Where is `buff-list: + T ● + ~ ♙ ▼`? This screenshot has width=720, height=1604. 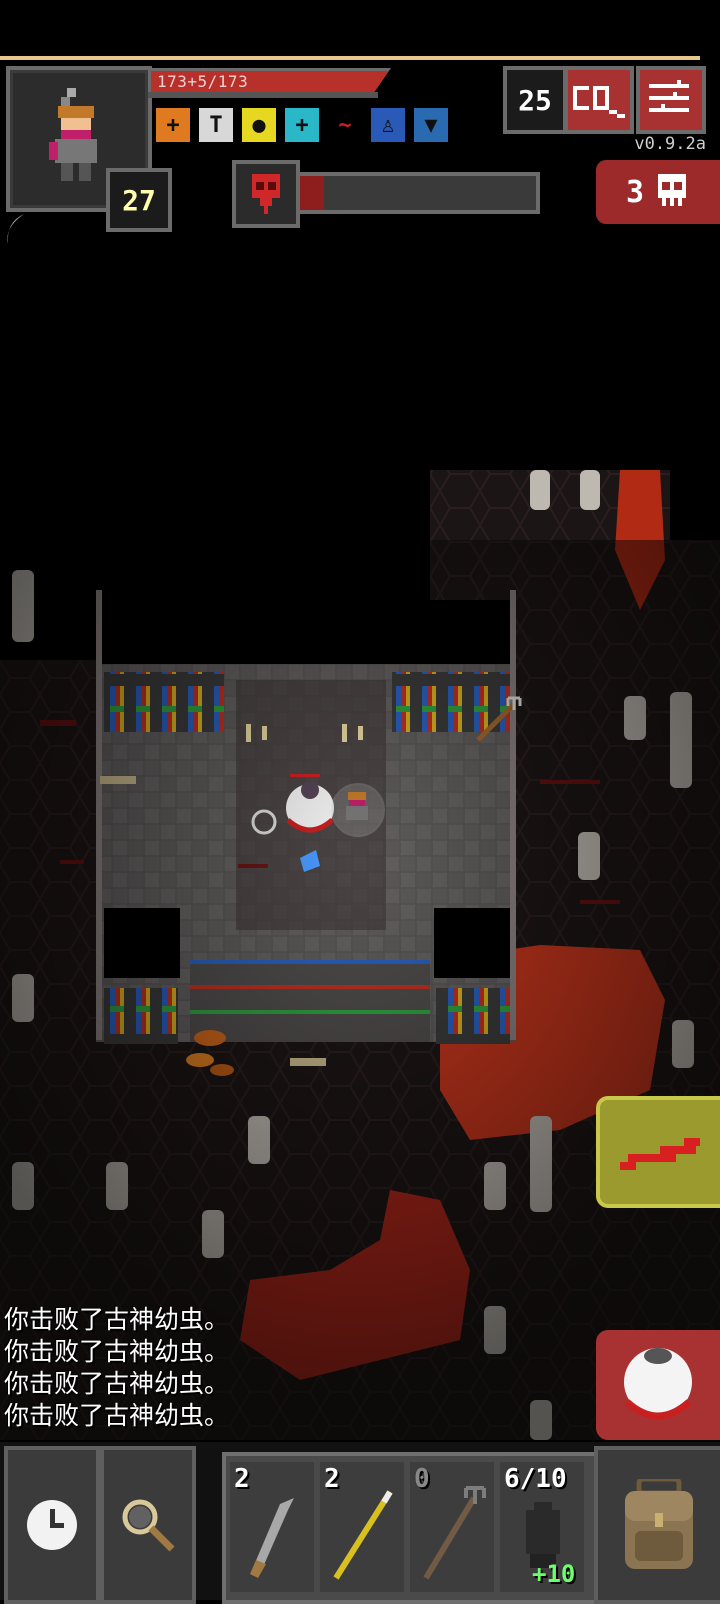
buff-list: + T ● + ~ ♙ ▼ is located at coordinates (302, 125).